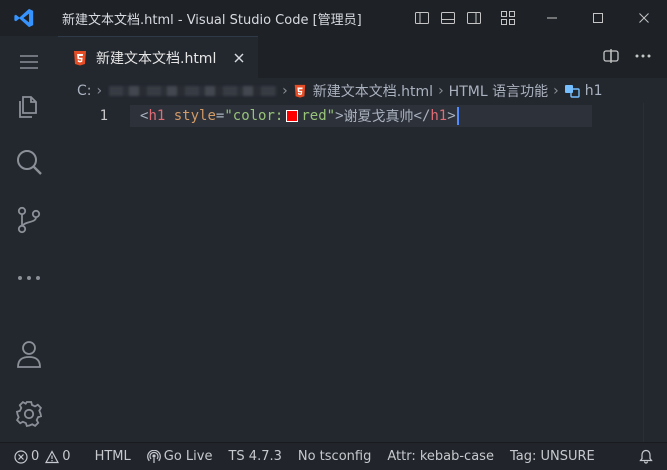 This screenshot has width=667, height=470. I want to click on source-control-icon, so click(29, 220).